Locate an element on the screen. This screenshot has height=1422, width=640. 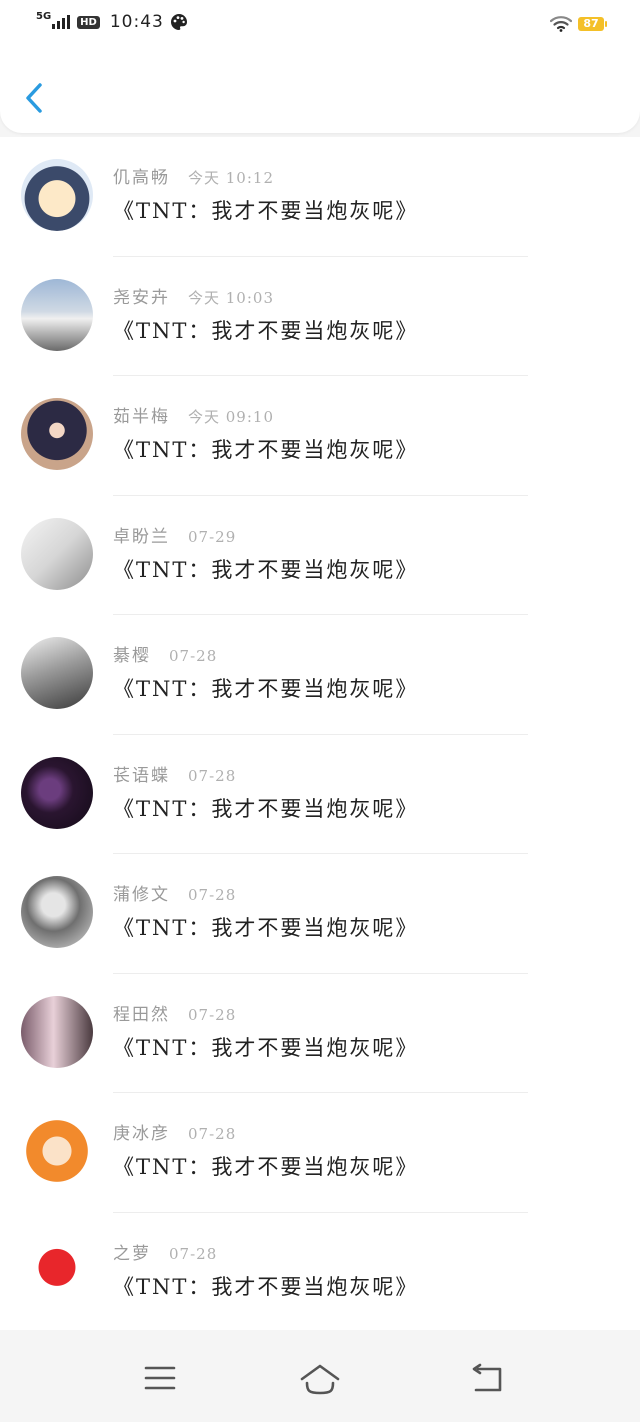
sender-name: 仉高畅 is located at coordinates (141, 178).